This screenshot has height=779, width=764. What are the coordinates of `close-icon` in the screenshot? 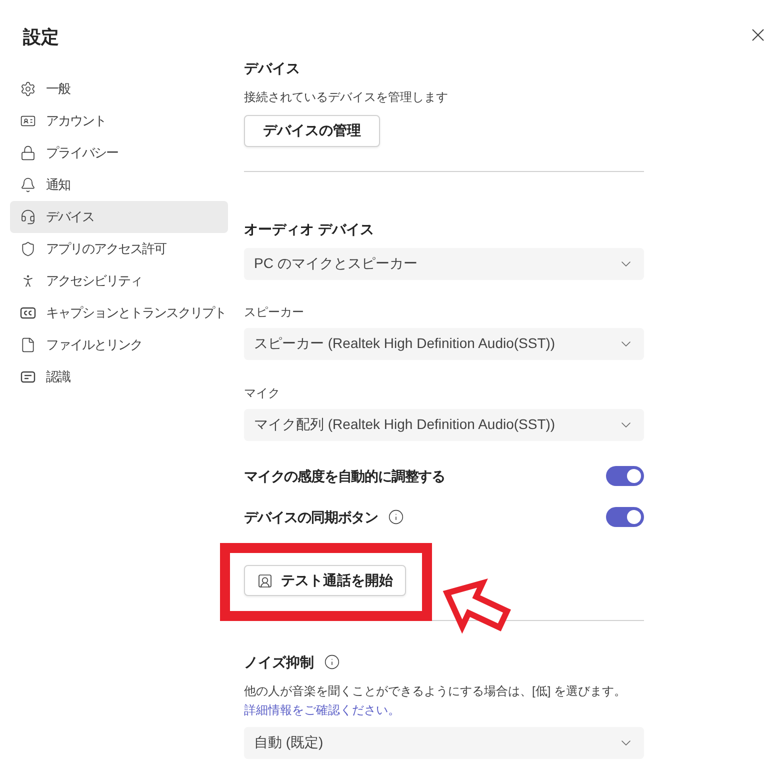 It's located at (758, 35).